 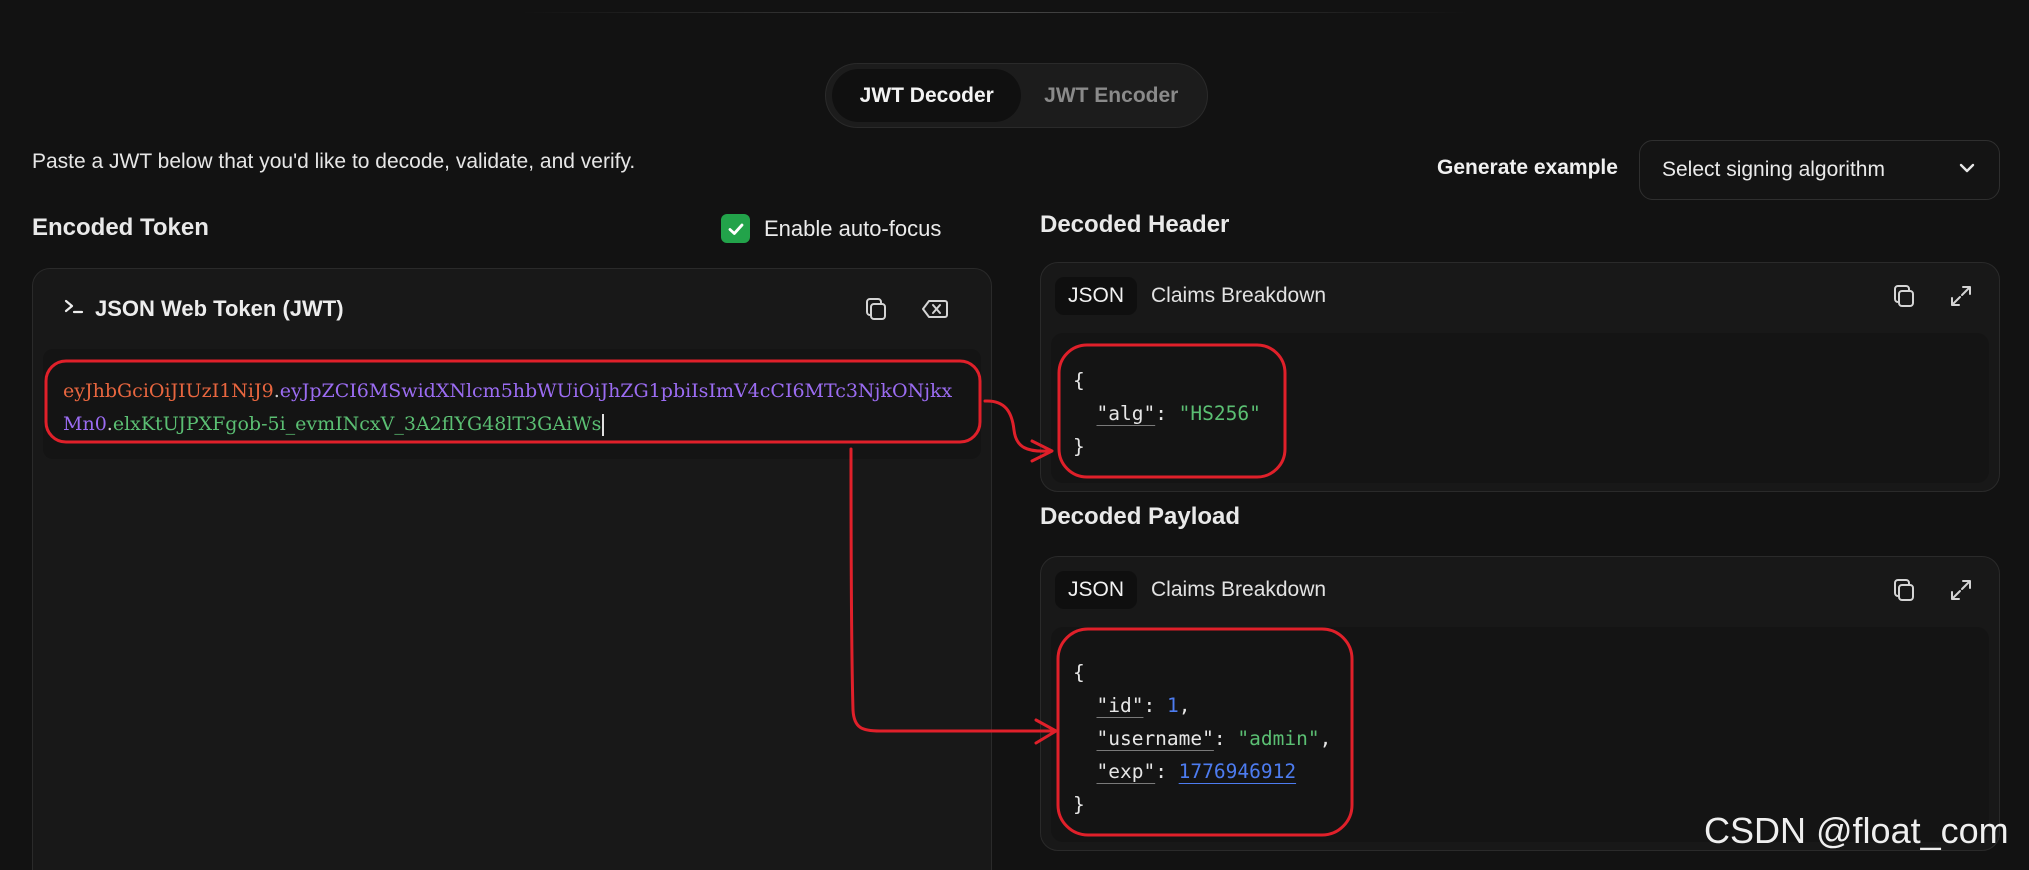 I want to click on json-value-exp: 1776946912, so click(x=1237, y=771).